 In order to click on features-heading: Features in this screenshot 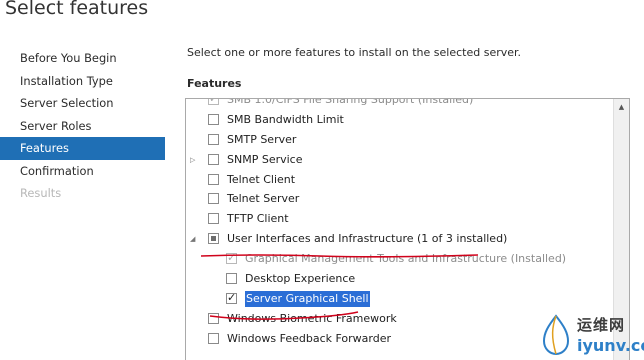, I will do `click(214, 83)`.